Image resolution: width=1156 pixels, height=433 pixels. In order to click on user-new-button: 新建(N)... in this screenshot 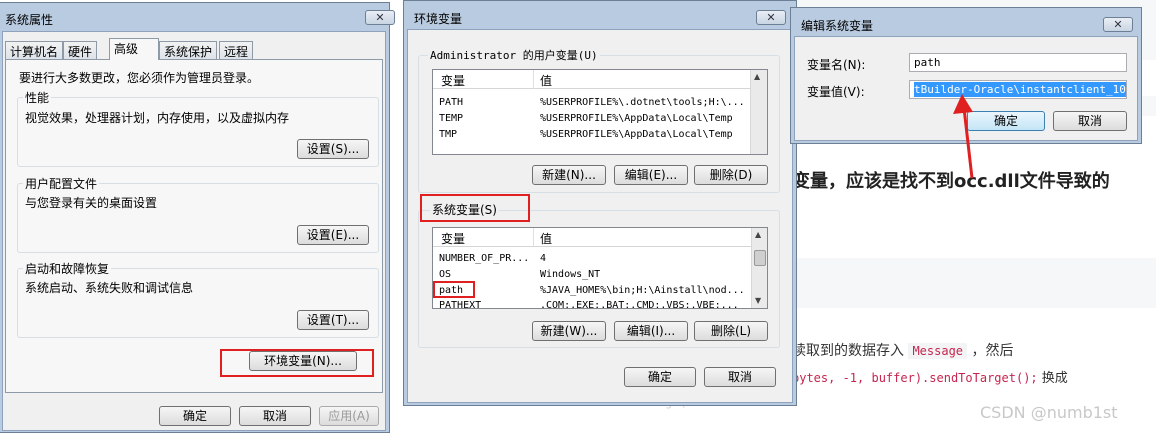, I will do `click(569, 175)`.